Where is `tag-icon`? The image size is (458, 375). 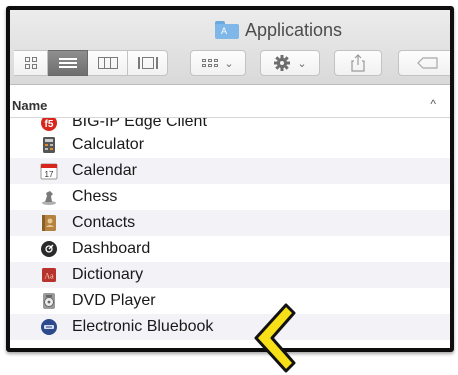
tag-icon is located at coordinates (427, 63).